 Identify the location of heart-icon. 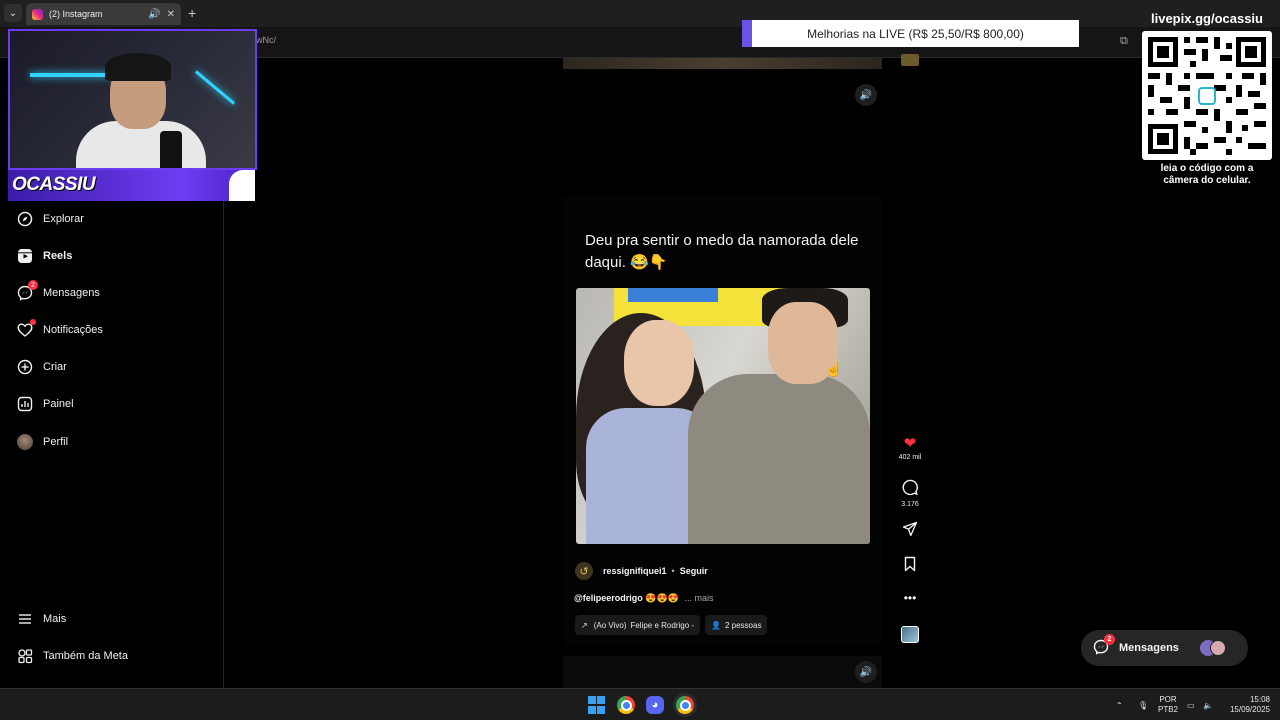
(26, 329).